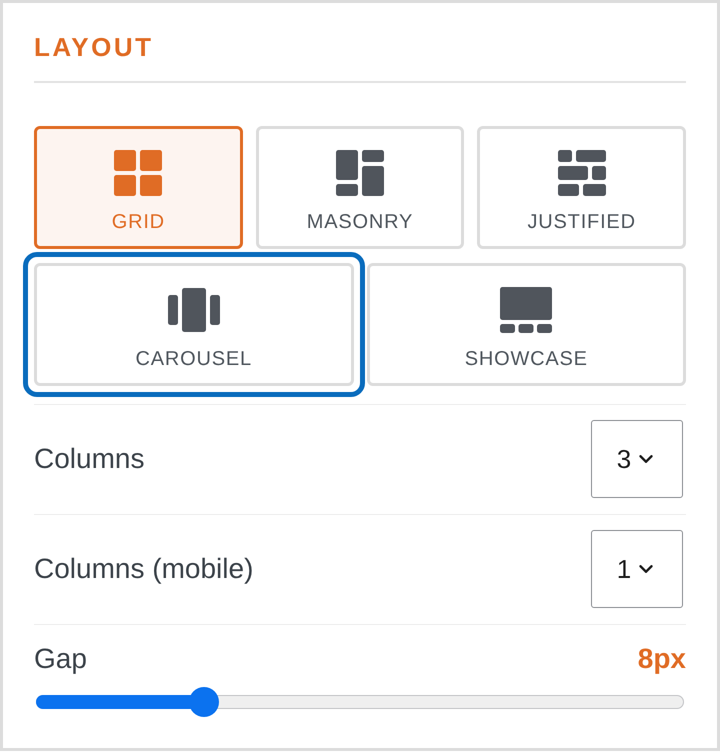 This screenshot has width=720, height=752. Describe the element at coordinates (582, 173) in the screenshot. I see `brick-rows-icon` at that location.